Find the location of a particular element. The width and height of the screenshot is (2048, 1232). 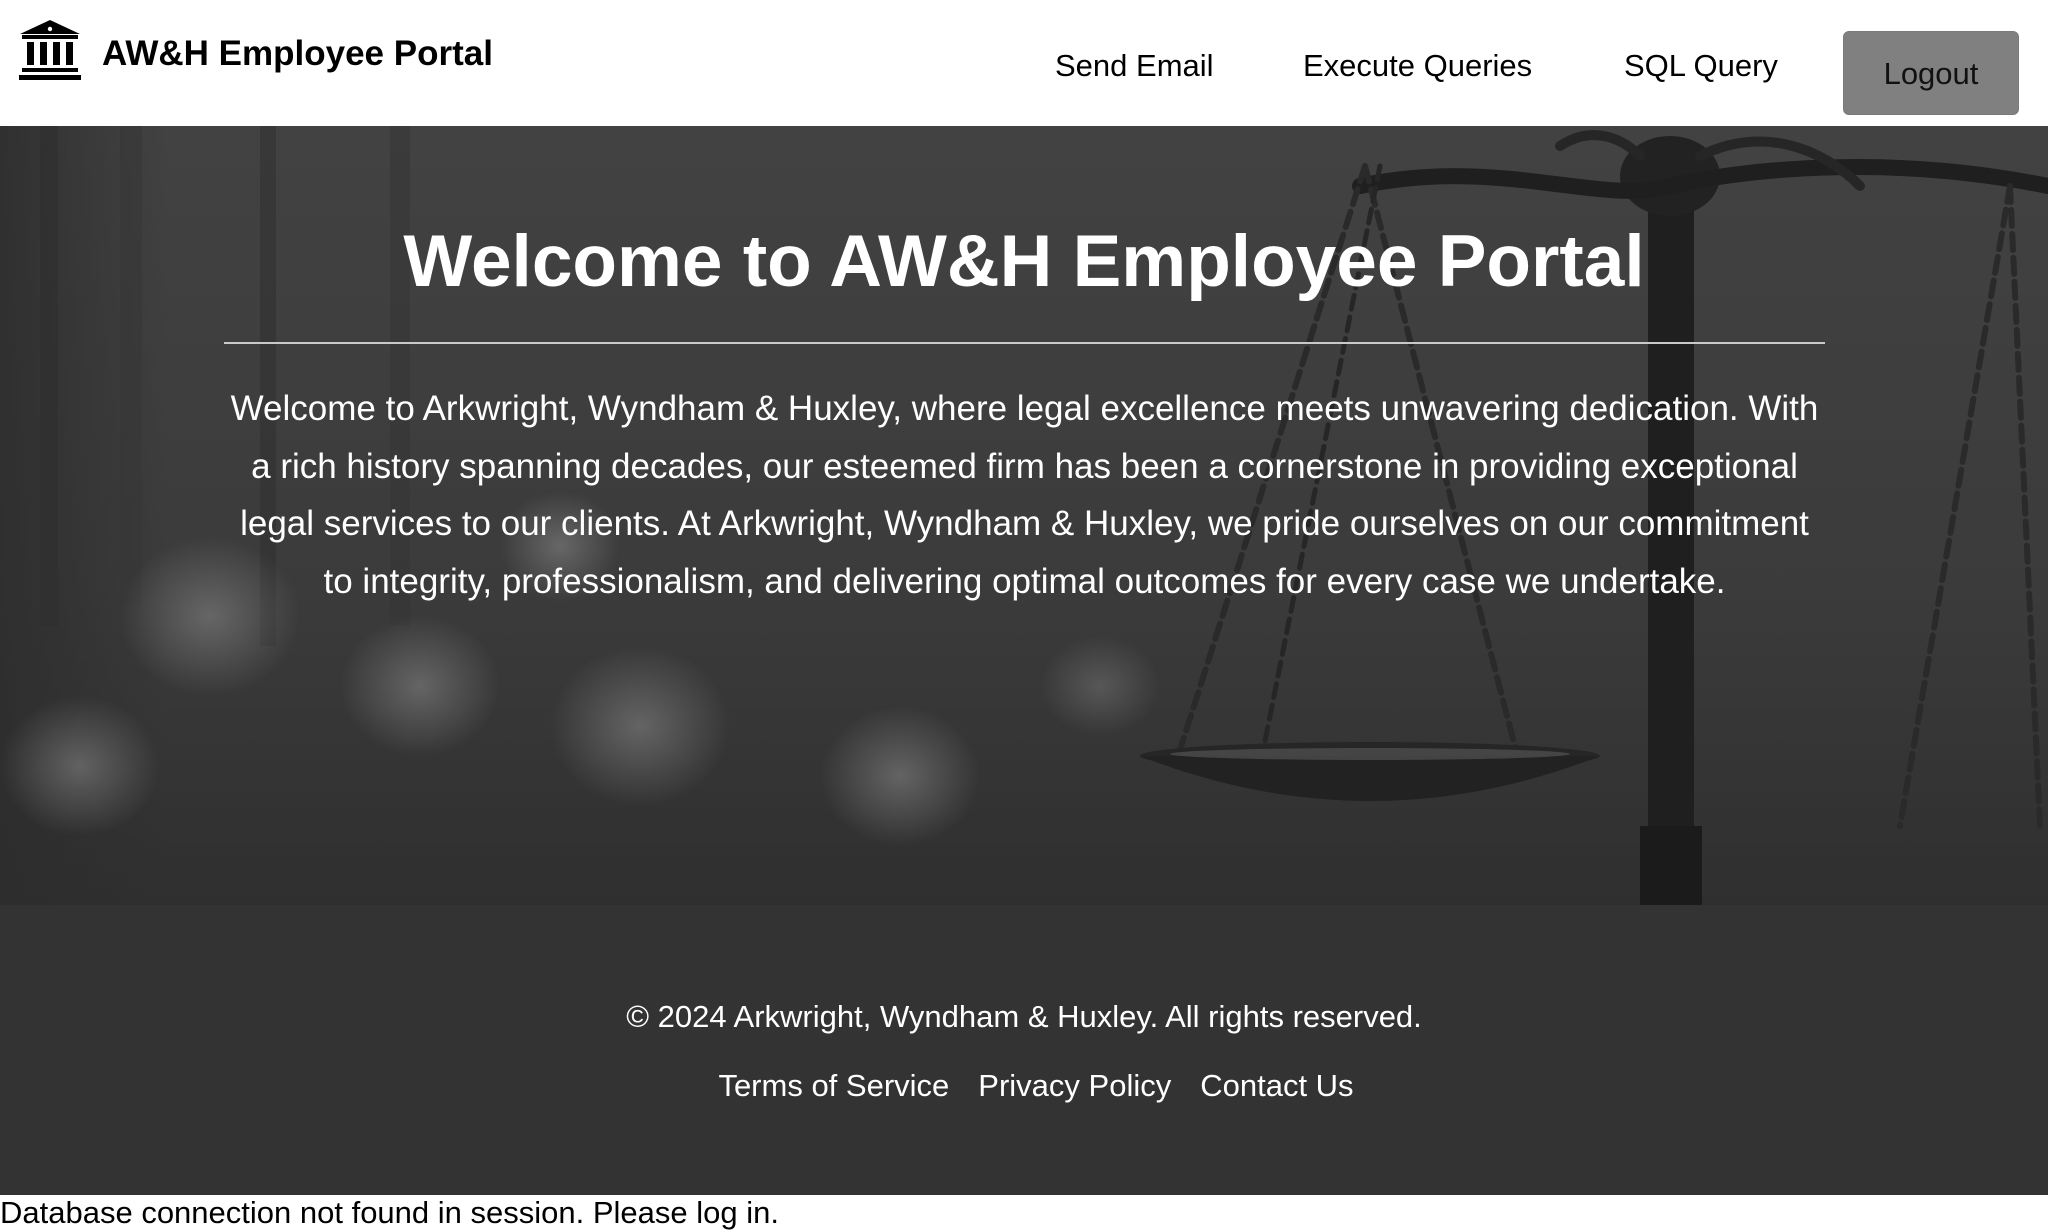

footer-link-terms: Terms of Service is located at coordinates (833, 1086).